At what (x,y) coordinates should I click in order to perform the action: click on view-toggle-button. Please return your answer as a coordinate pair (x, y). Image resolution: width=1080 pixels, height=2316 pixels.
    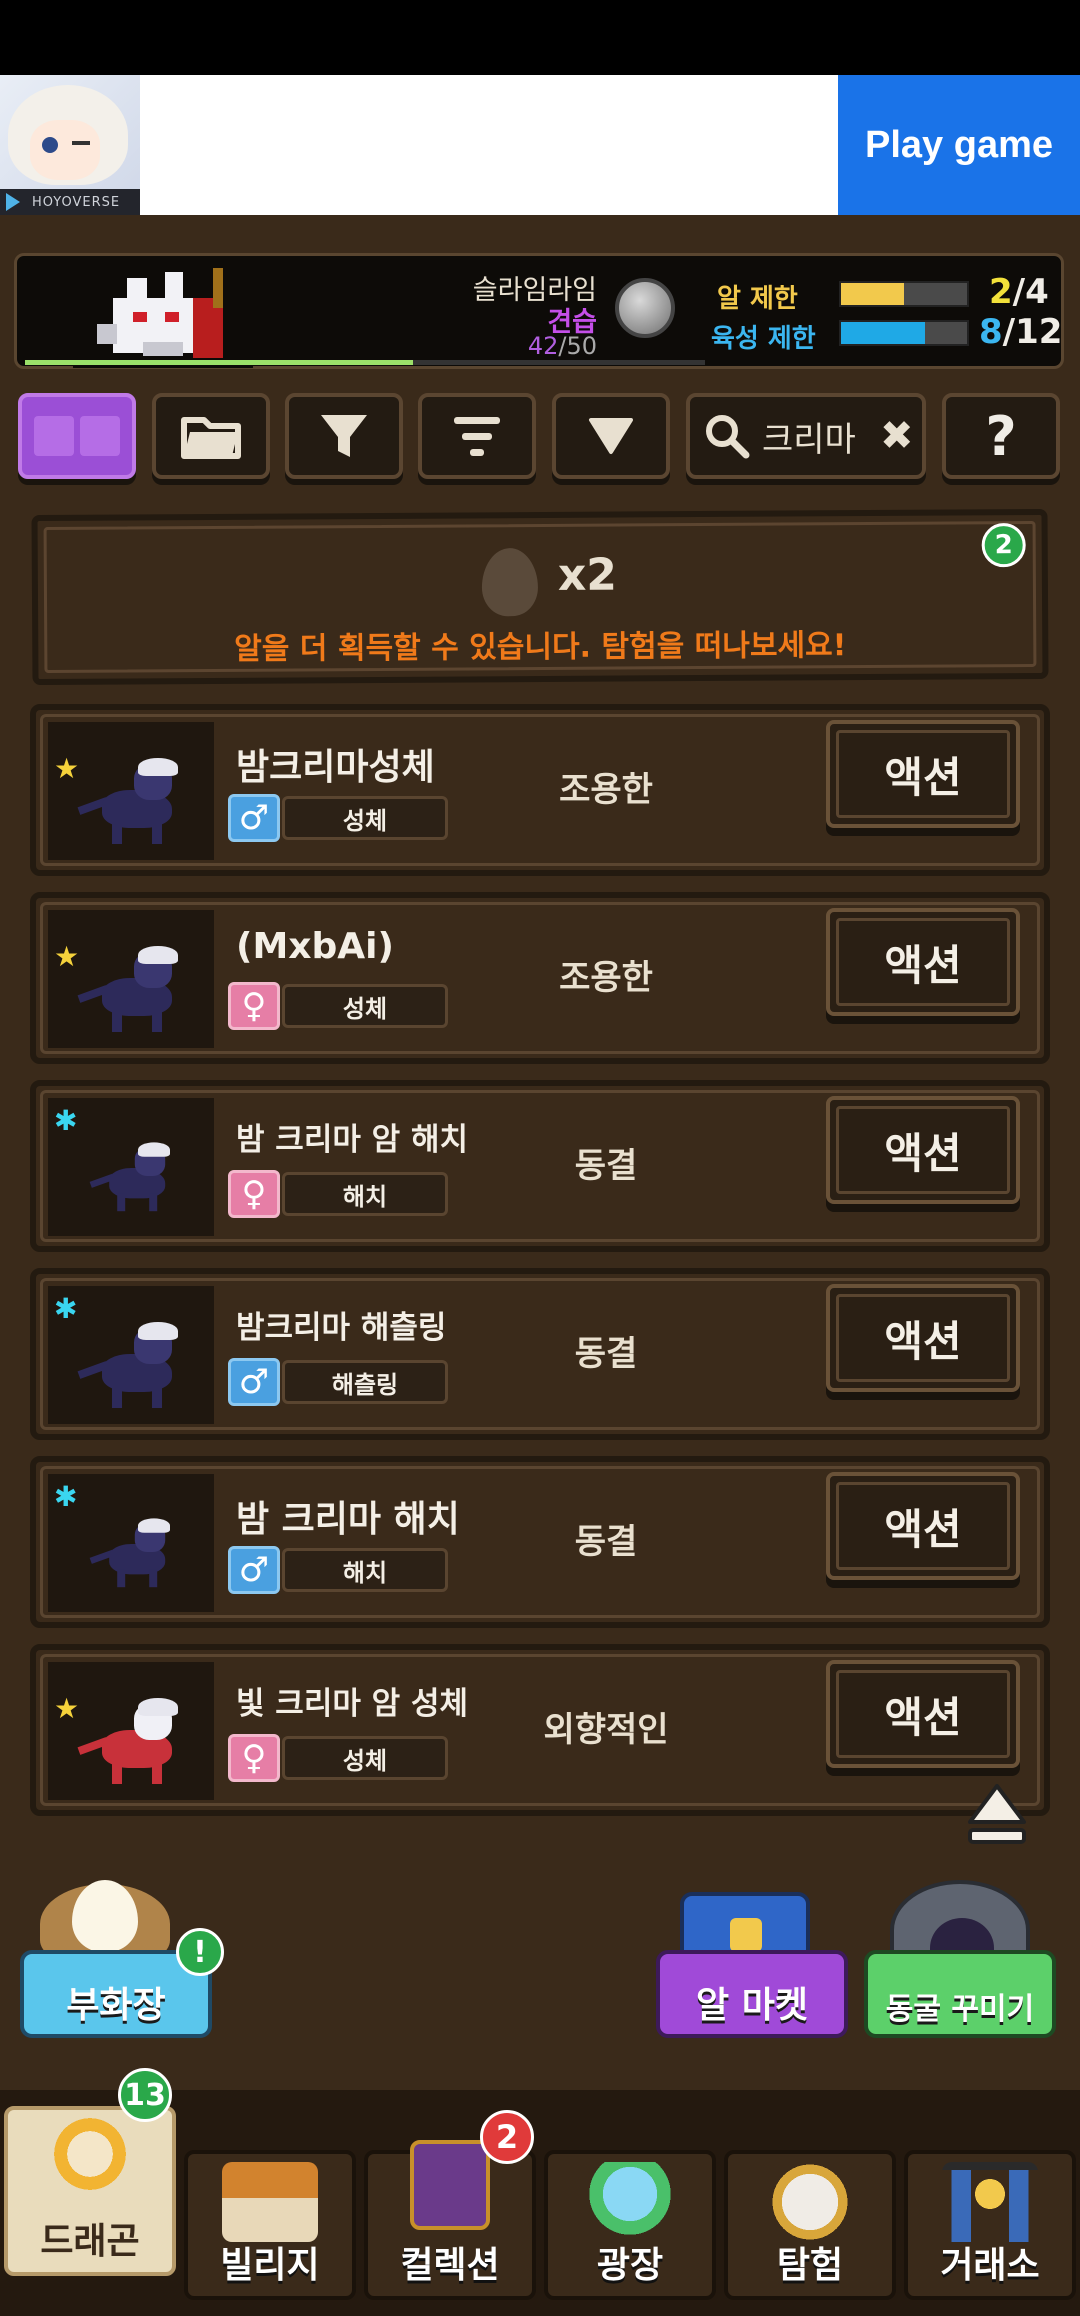
    Looking at the image, I should click on (77, 436).